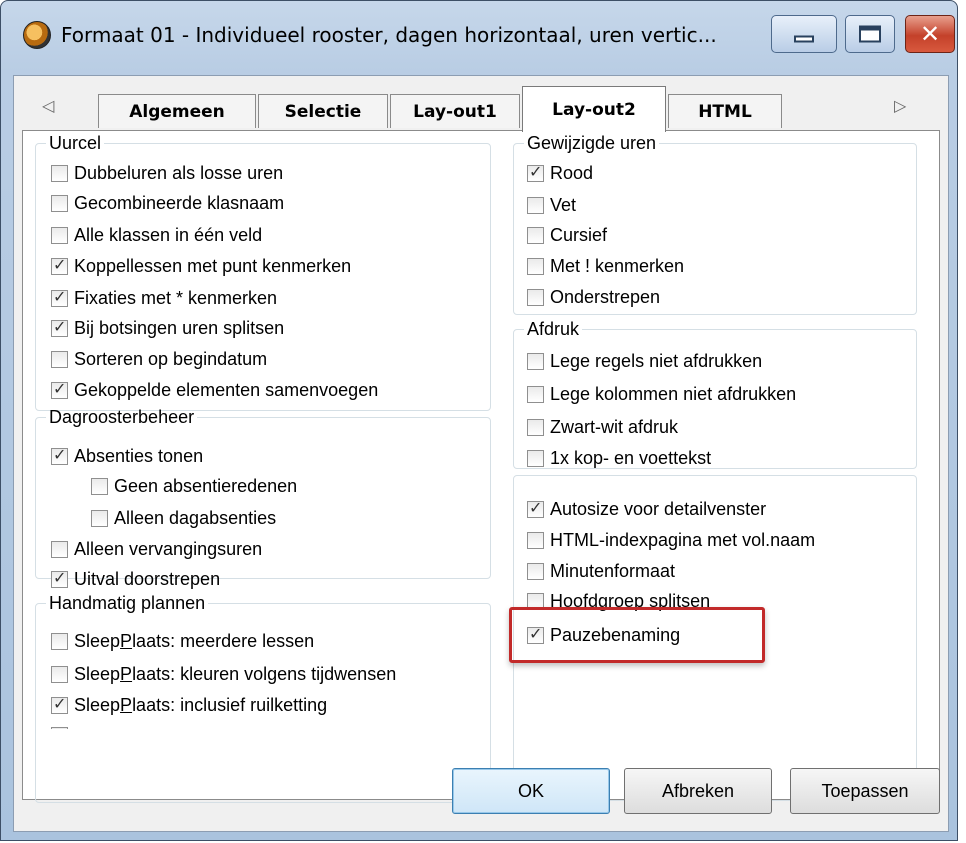  Describe the element at coordinates (75, 143) in the screenshot. I see `group-uurcel-legend: Uurcel` at that location.